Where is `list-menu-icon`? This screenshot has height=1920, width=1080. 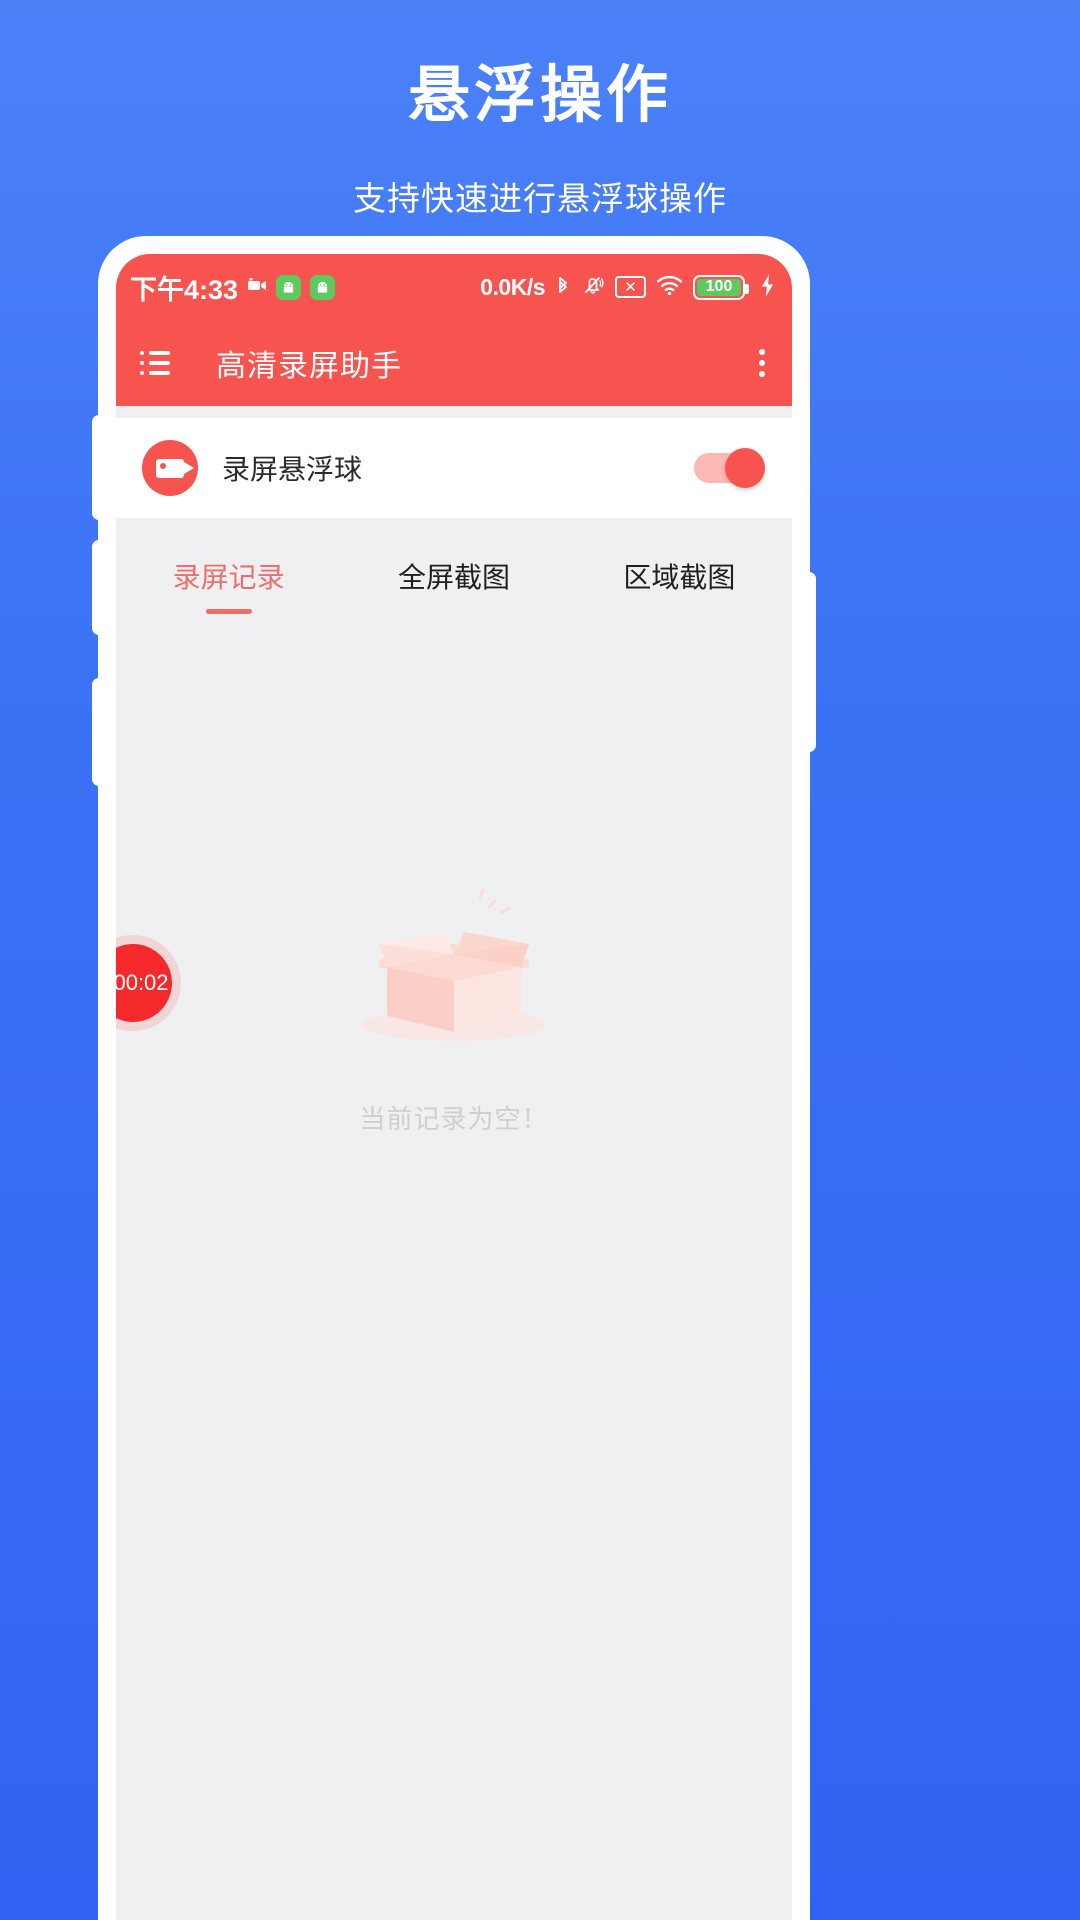 list-menu-icon is located at coordinates (155, 363).